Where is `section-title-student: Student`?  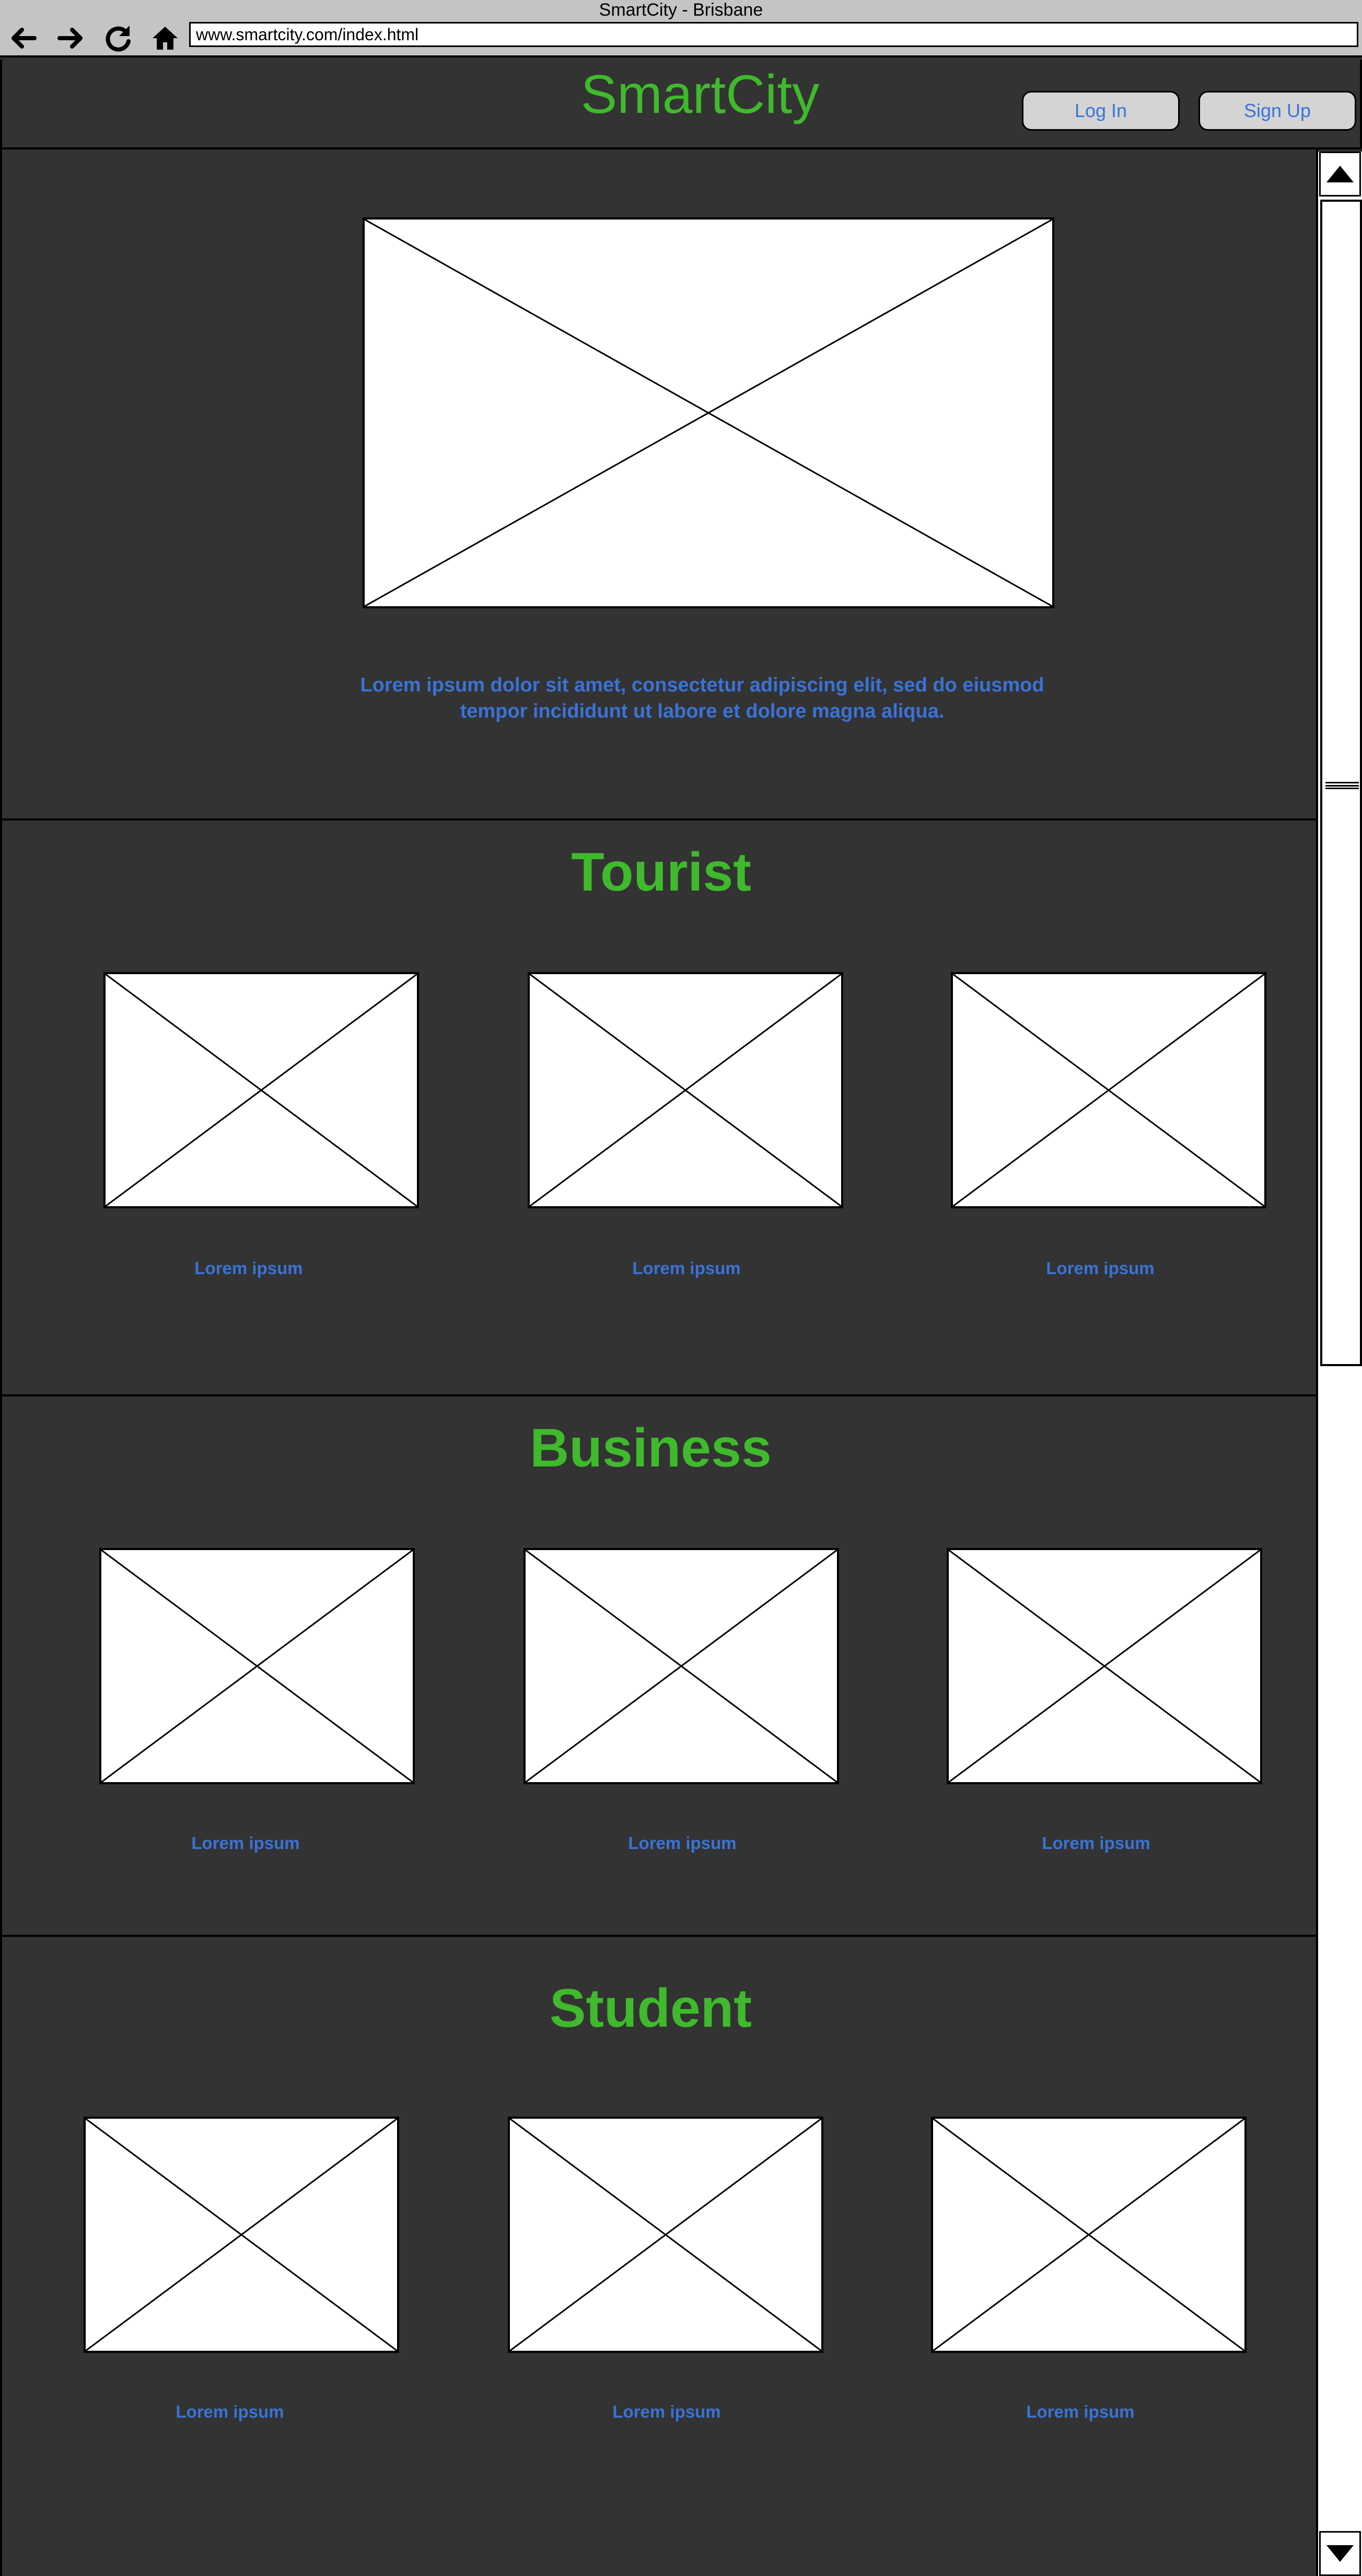 section-title-student: Student is located at coordinates (651, 2008).